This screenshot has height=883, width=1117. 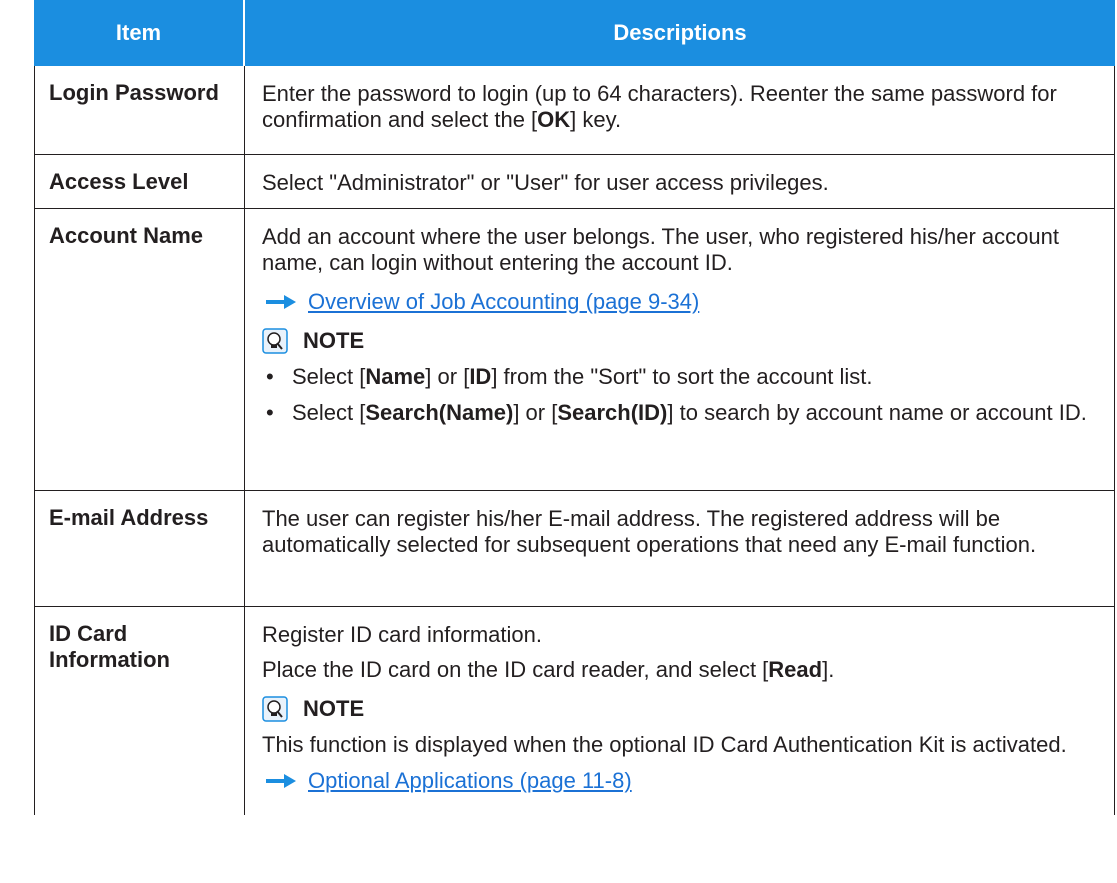 I want to click on desc-text: ] key., so click(x=596, y=119).